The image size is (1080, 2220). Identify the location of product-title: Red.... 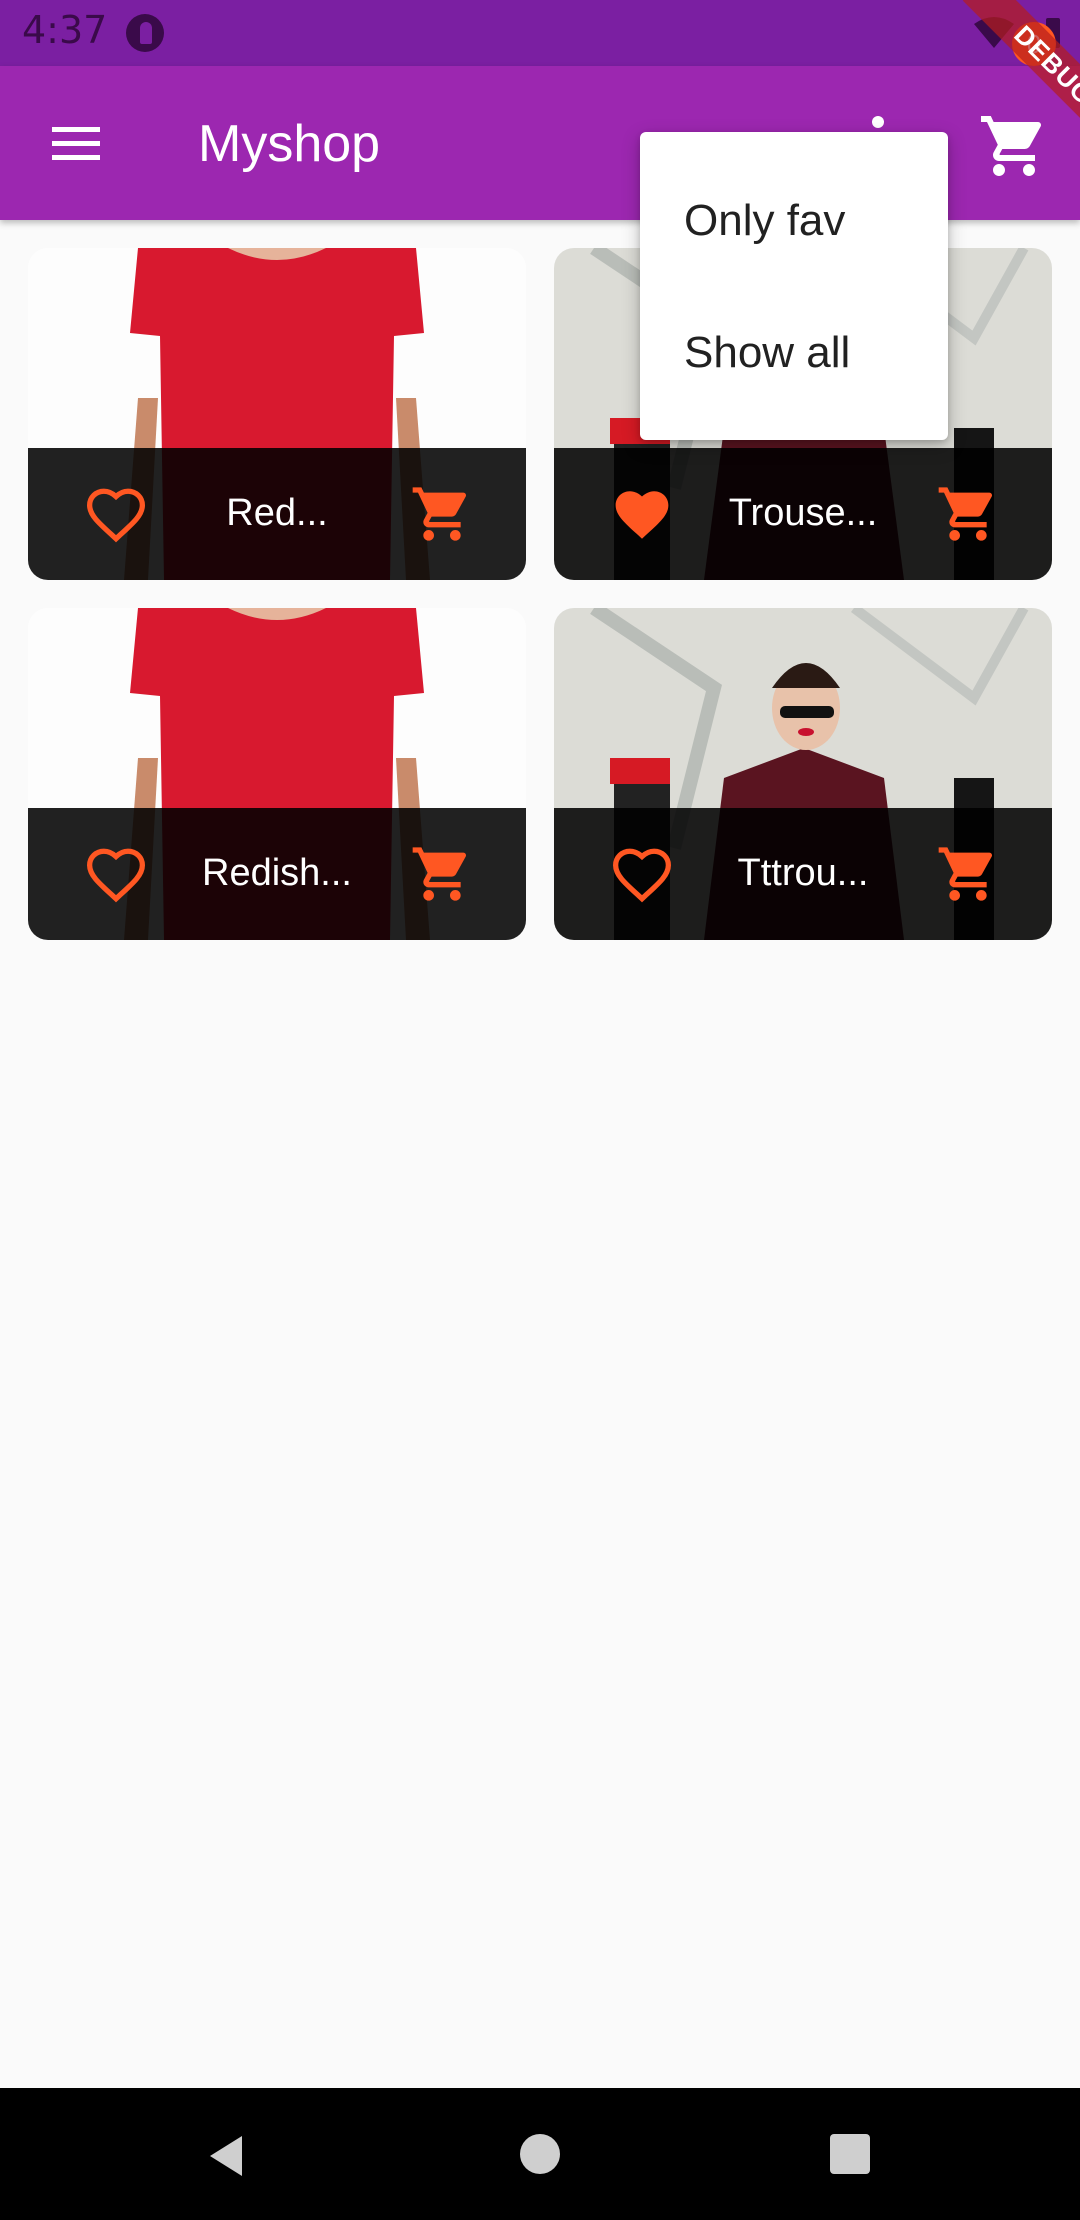
(277, 513).